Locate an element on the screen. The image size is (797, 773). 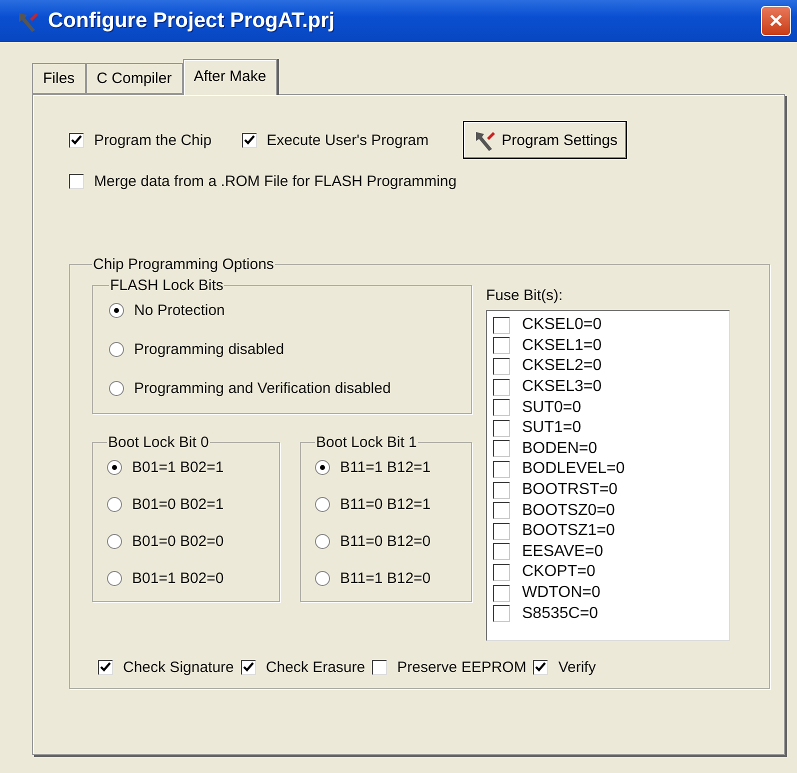
fuse-bit-item: EESAVE=0 is located at coordinates (563, 551).